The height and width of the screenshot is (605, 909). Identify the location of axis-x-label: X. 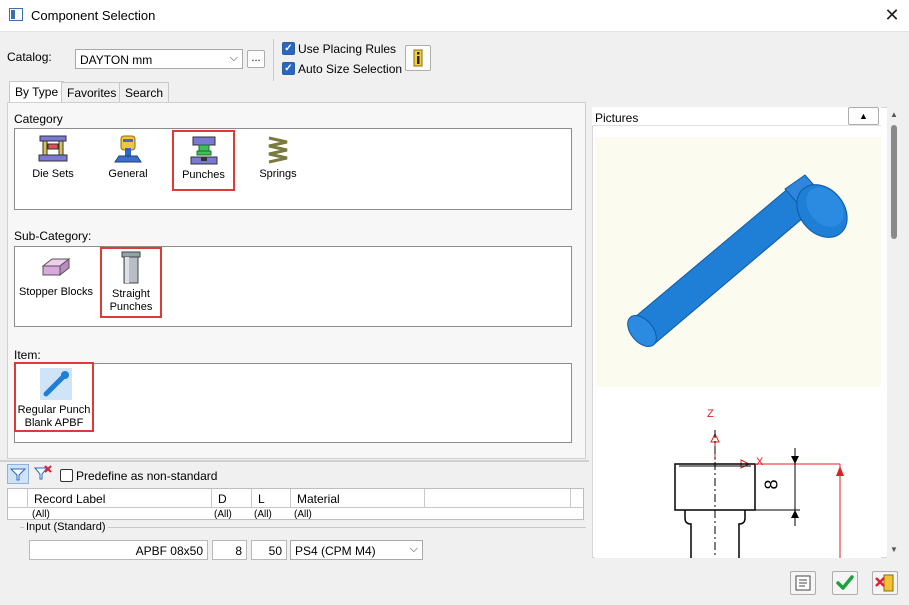
(760, 462).